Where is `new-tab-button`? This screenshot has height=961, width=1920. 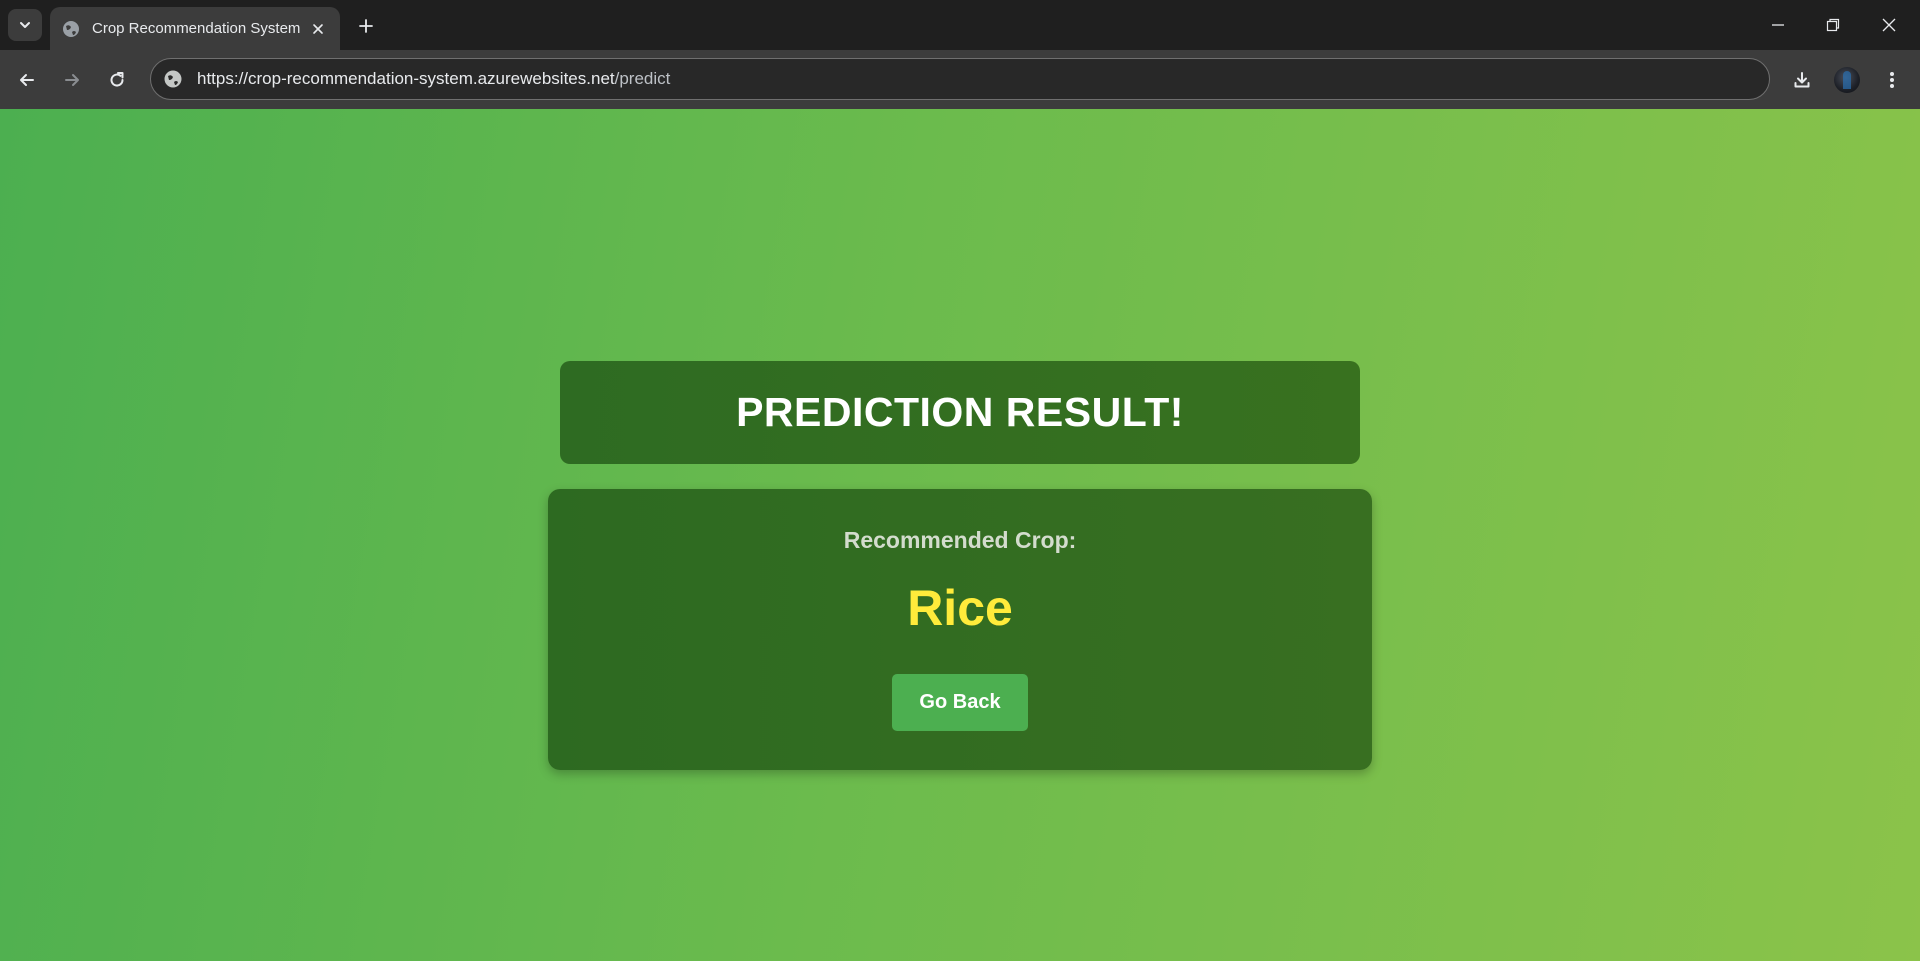 new-tab-button is located at coordinates (366, 26).